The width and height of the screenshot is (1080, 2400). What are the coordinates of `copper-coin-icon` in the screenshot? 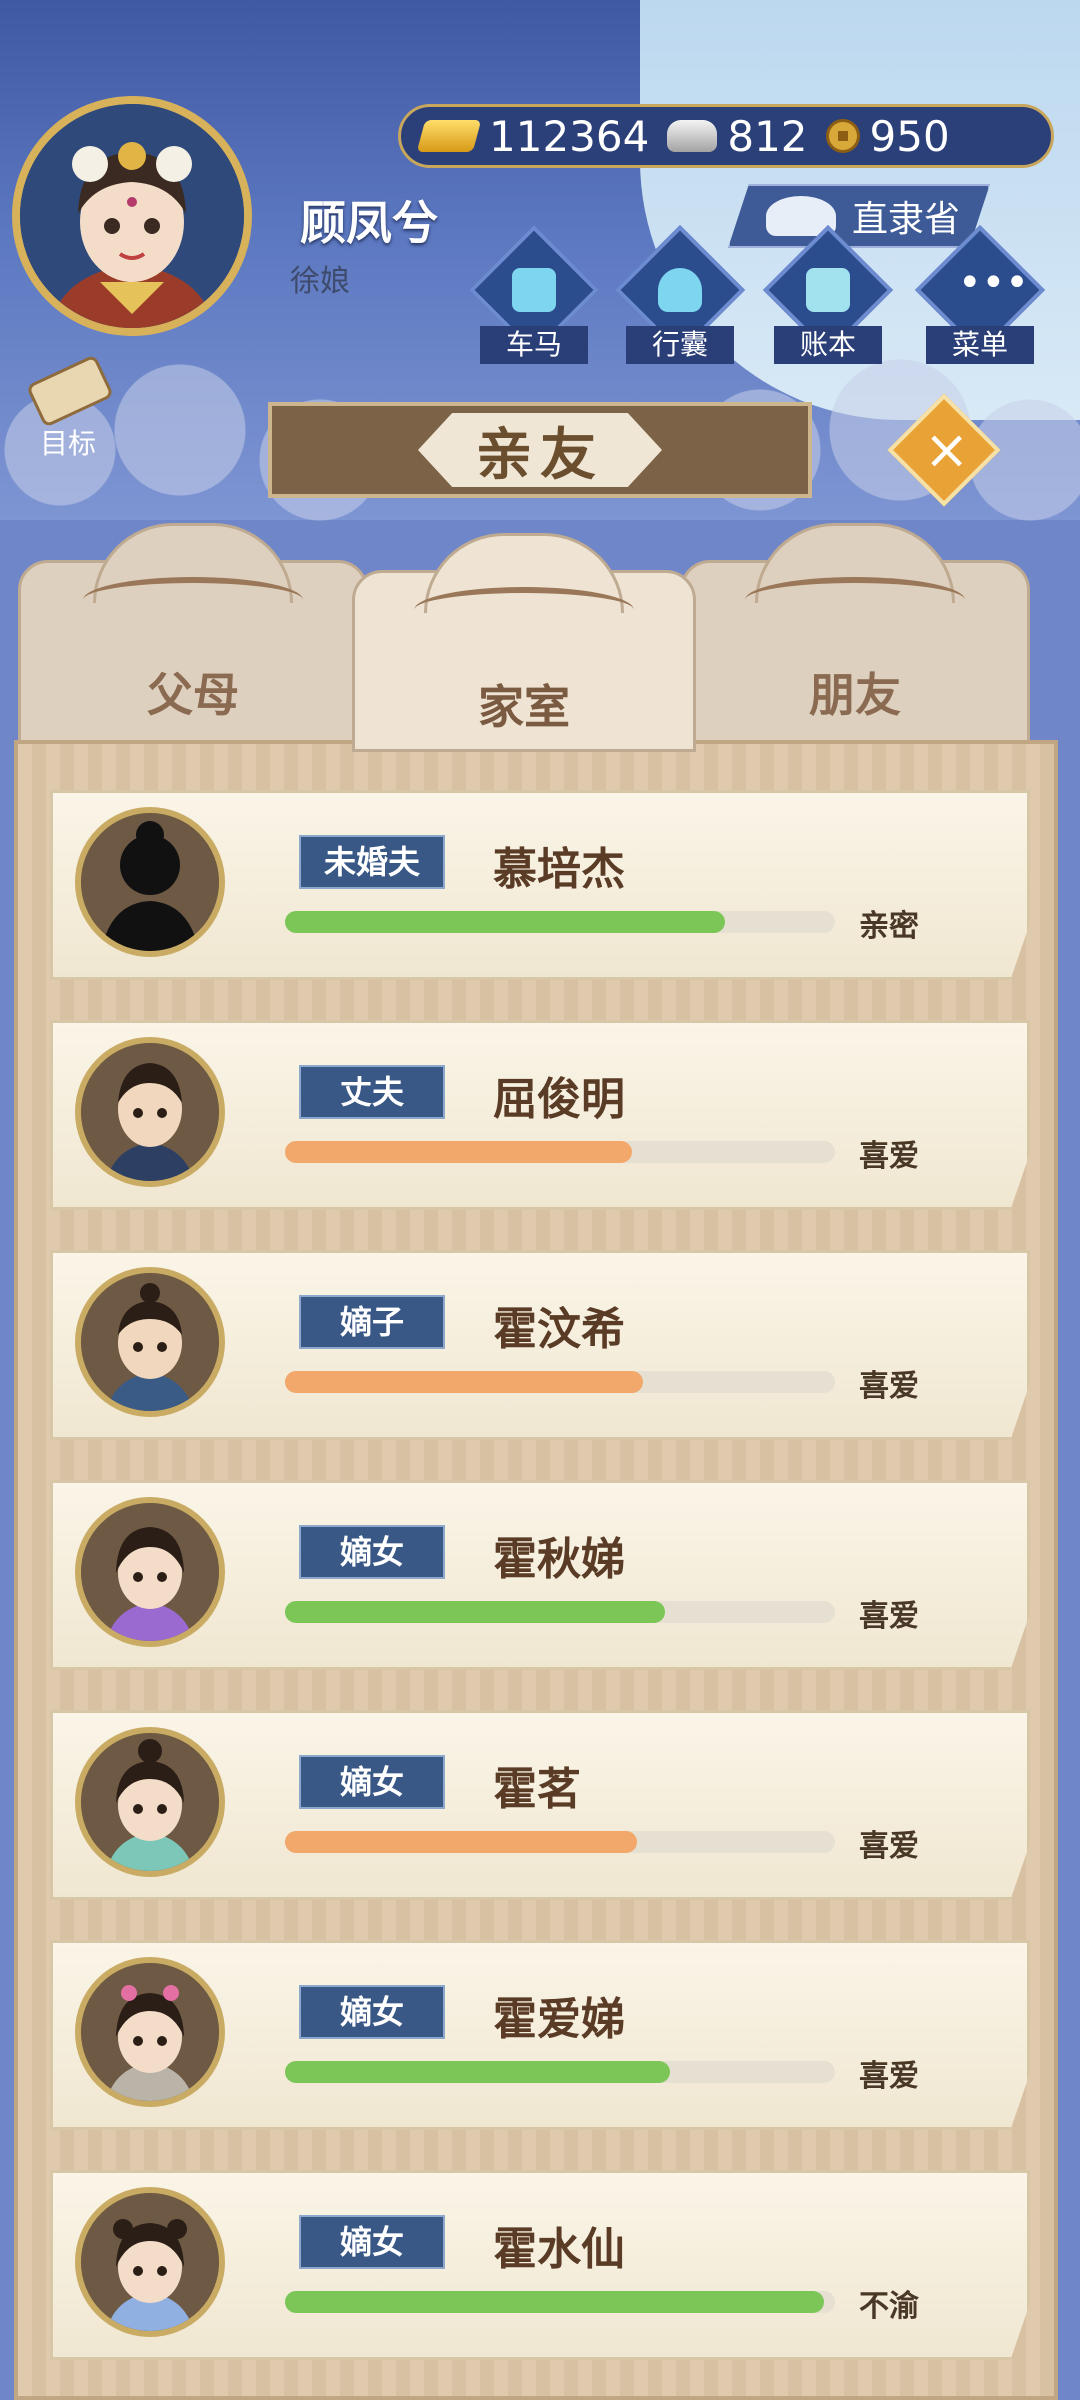 It's located at (842, 136).